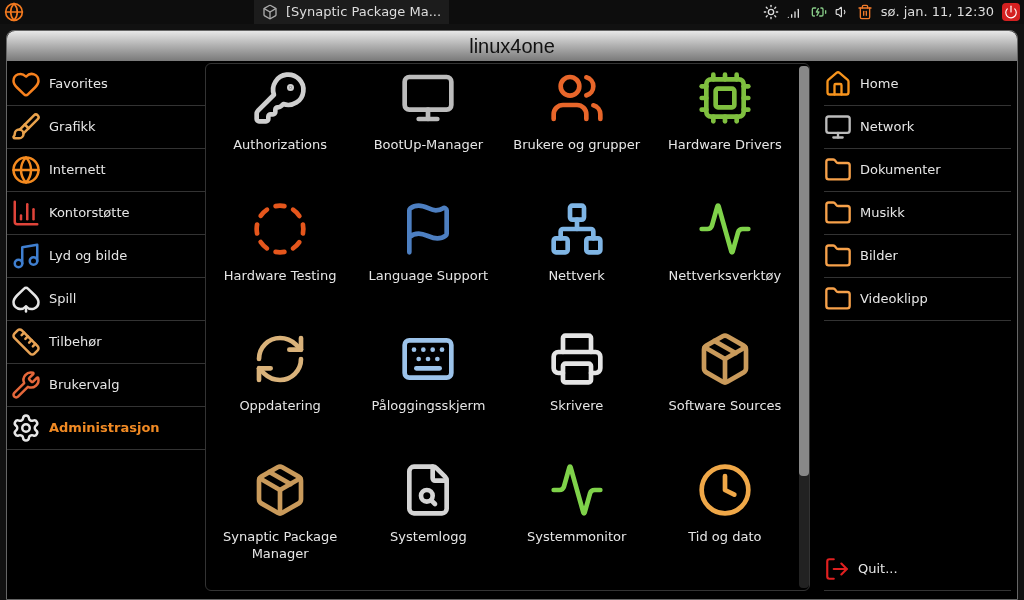  Describe the element at coordinates (937, 12) in the screenshot. I see `clock-text: sø. jan. 11, 12:30` at that location.